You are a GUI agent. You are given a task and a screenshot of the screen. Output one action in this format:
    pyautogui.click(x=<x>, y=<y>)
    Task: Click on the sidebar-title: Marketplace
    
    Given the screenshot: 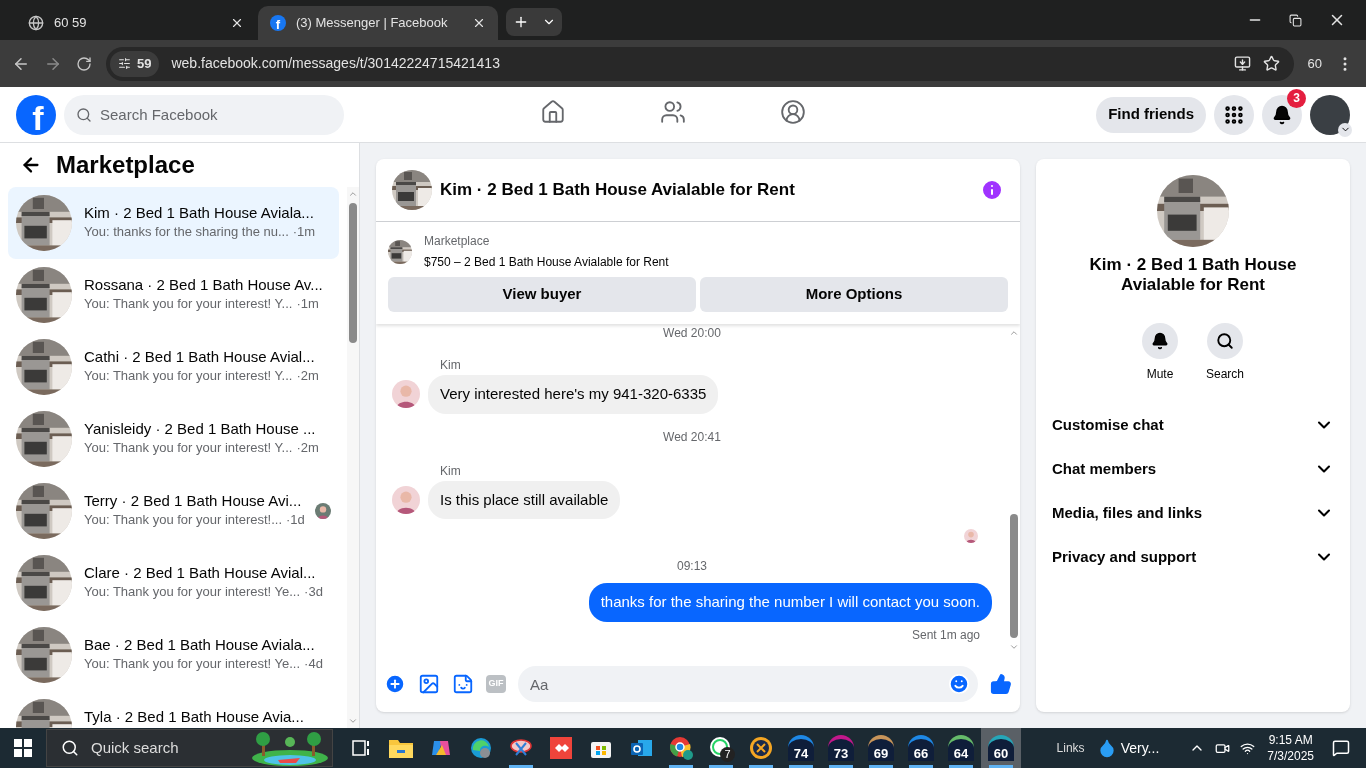 What is the action you would take?
    pyautogui.click(x=125, y=165)
    